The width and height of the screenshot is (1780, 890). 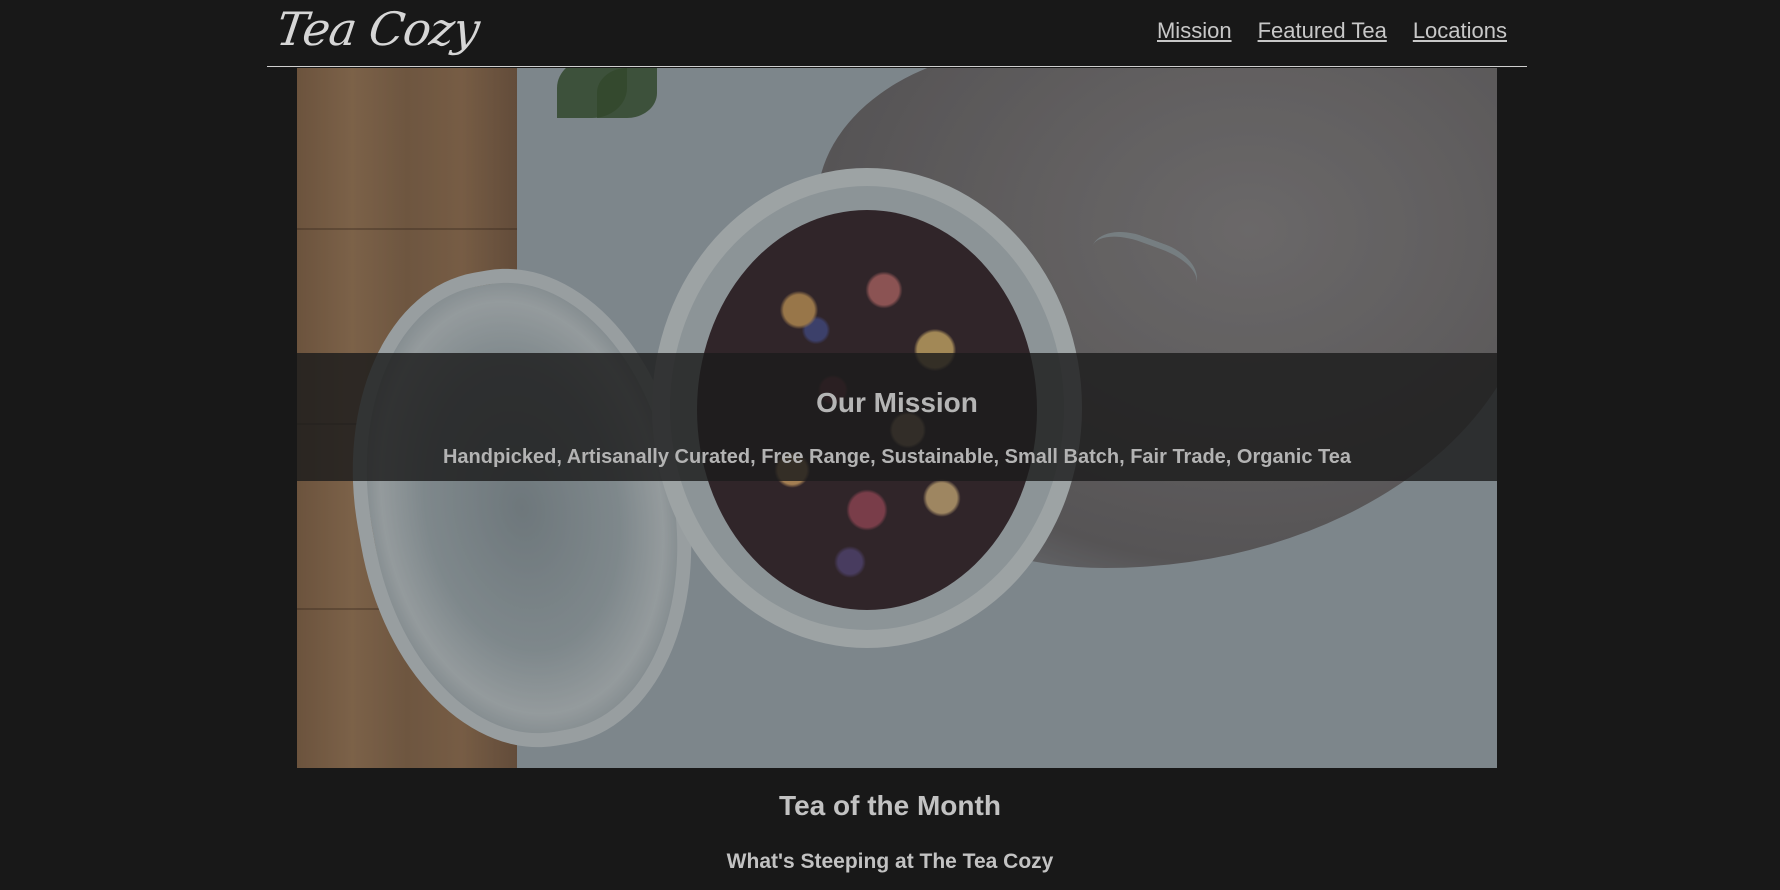 I want to click on nav-link-locations: Locations, so click(x=1460, y=31).